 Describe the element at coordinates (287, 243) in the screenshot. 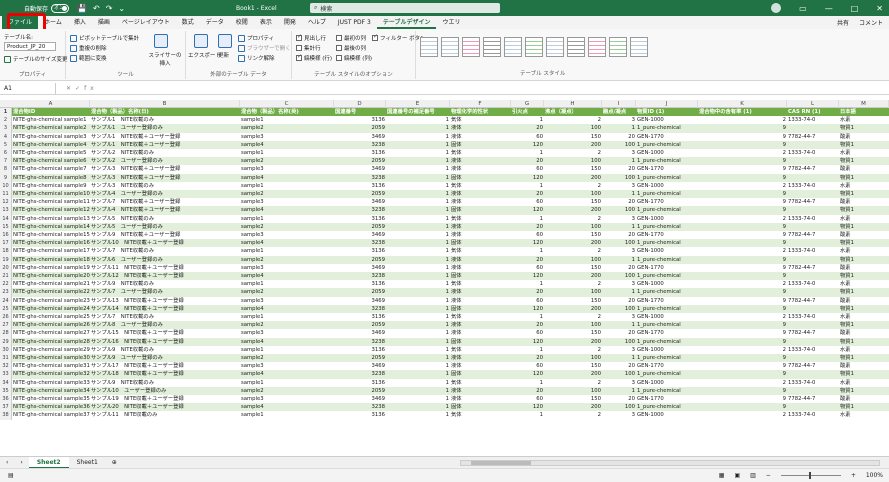

I see `table-cell: sample4` at that location.